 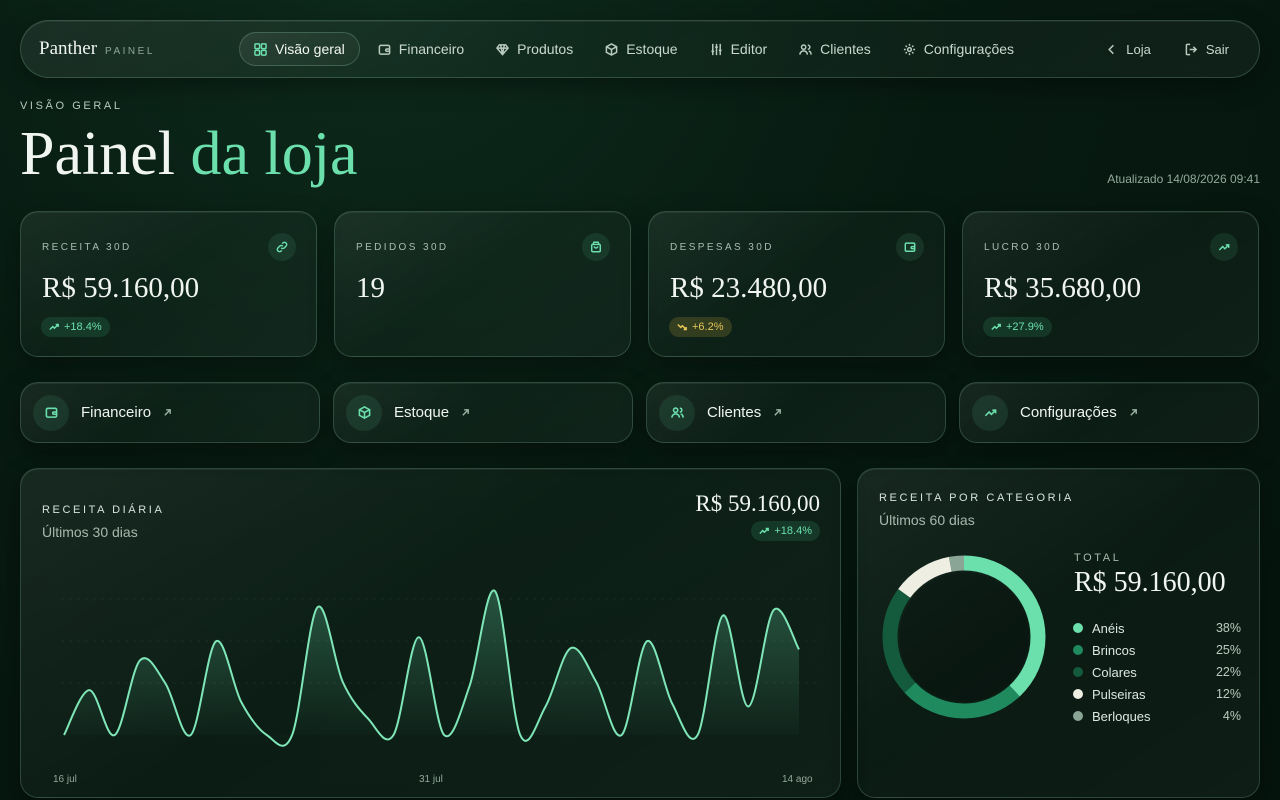 What do you see at coordinates (1108, 628) in the screenshot?
I see `legend-name: Anéis` at bounding box center [1108, 628].